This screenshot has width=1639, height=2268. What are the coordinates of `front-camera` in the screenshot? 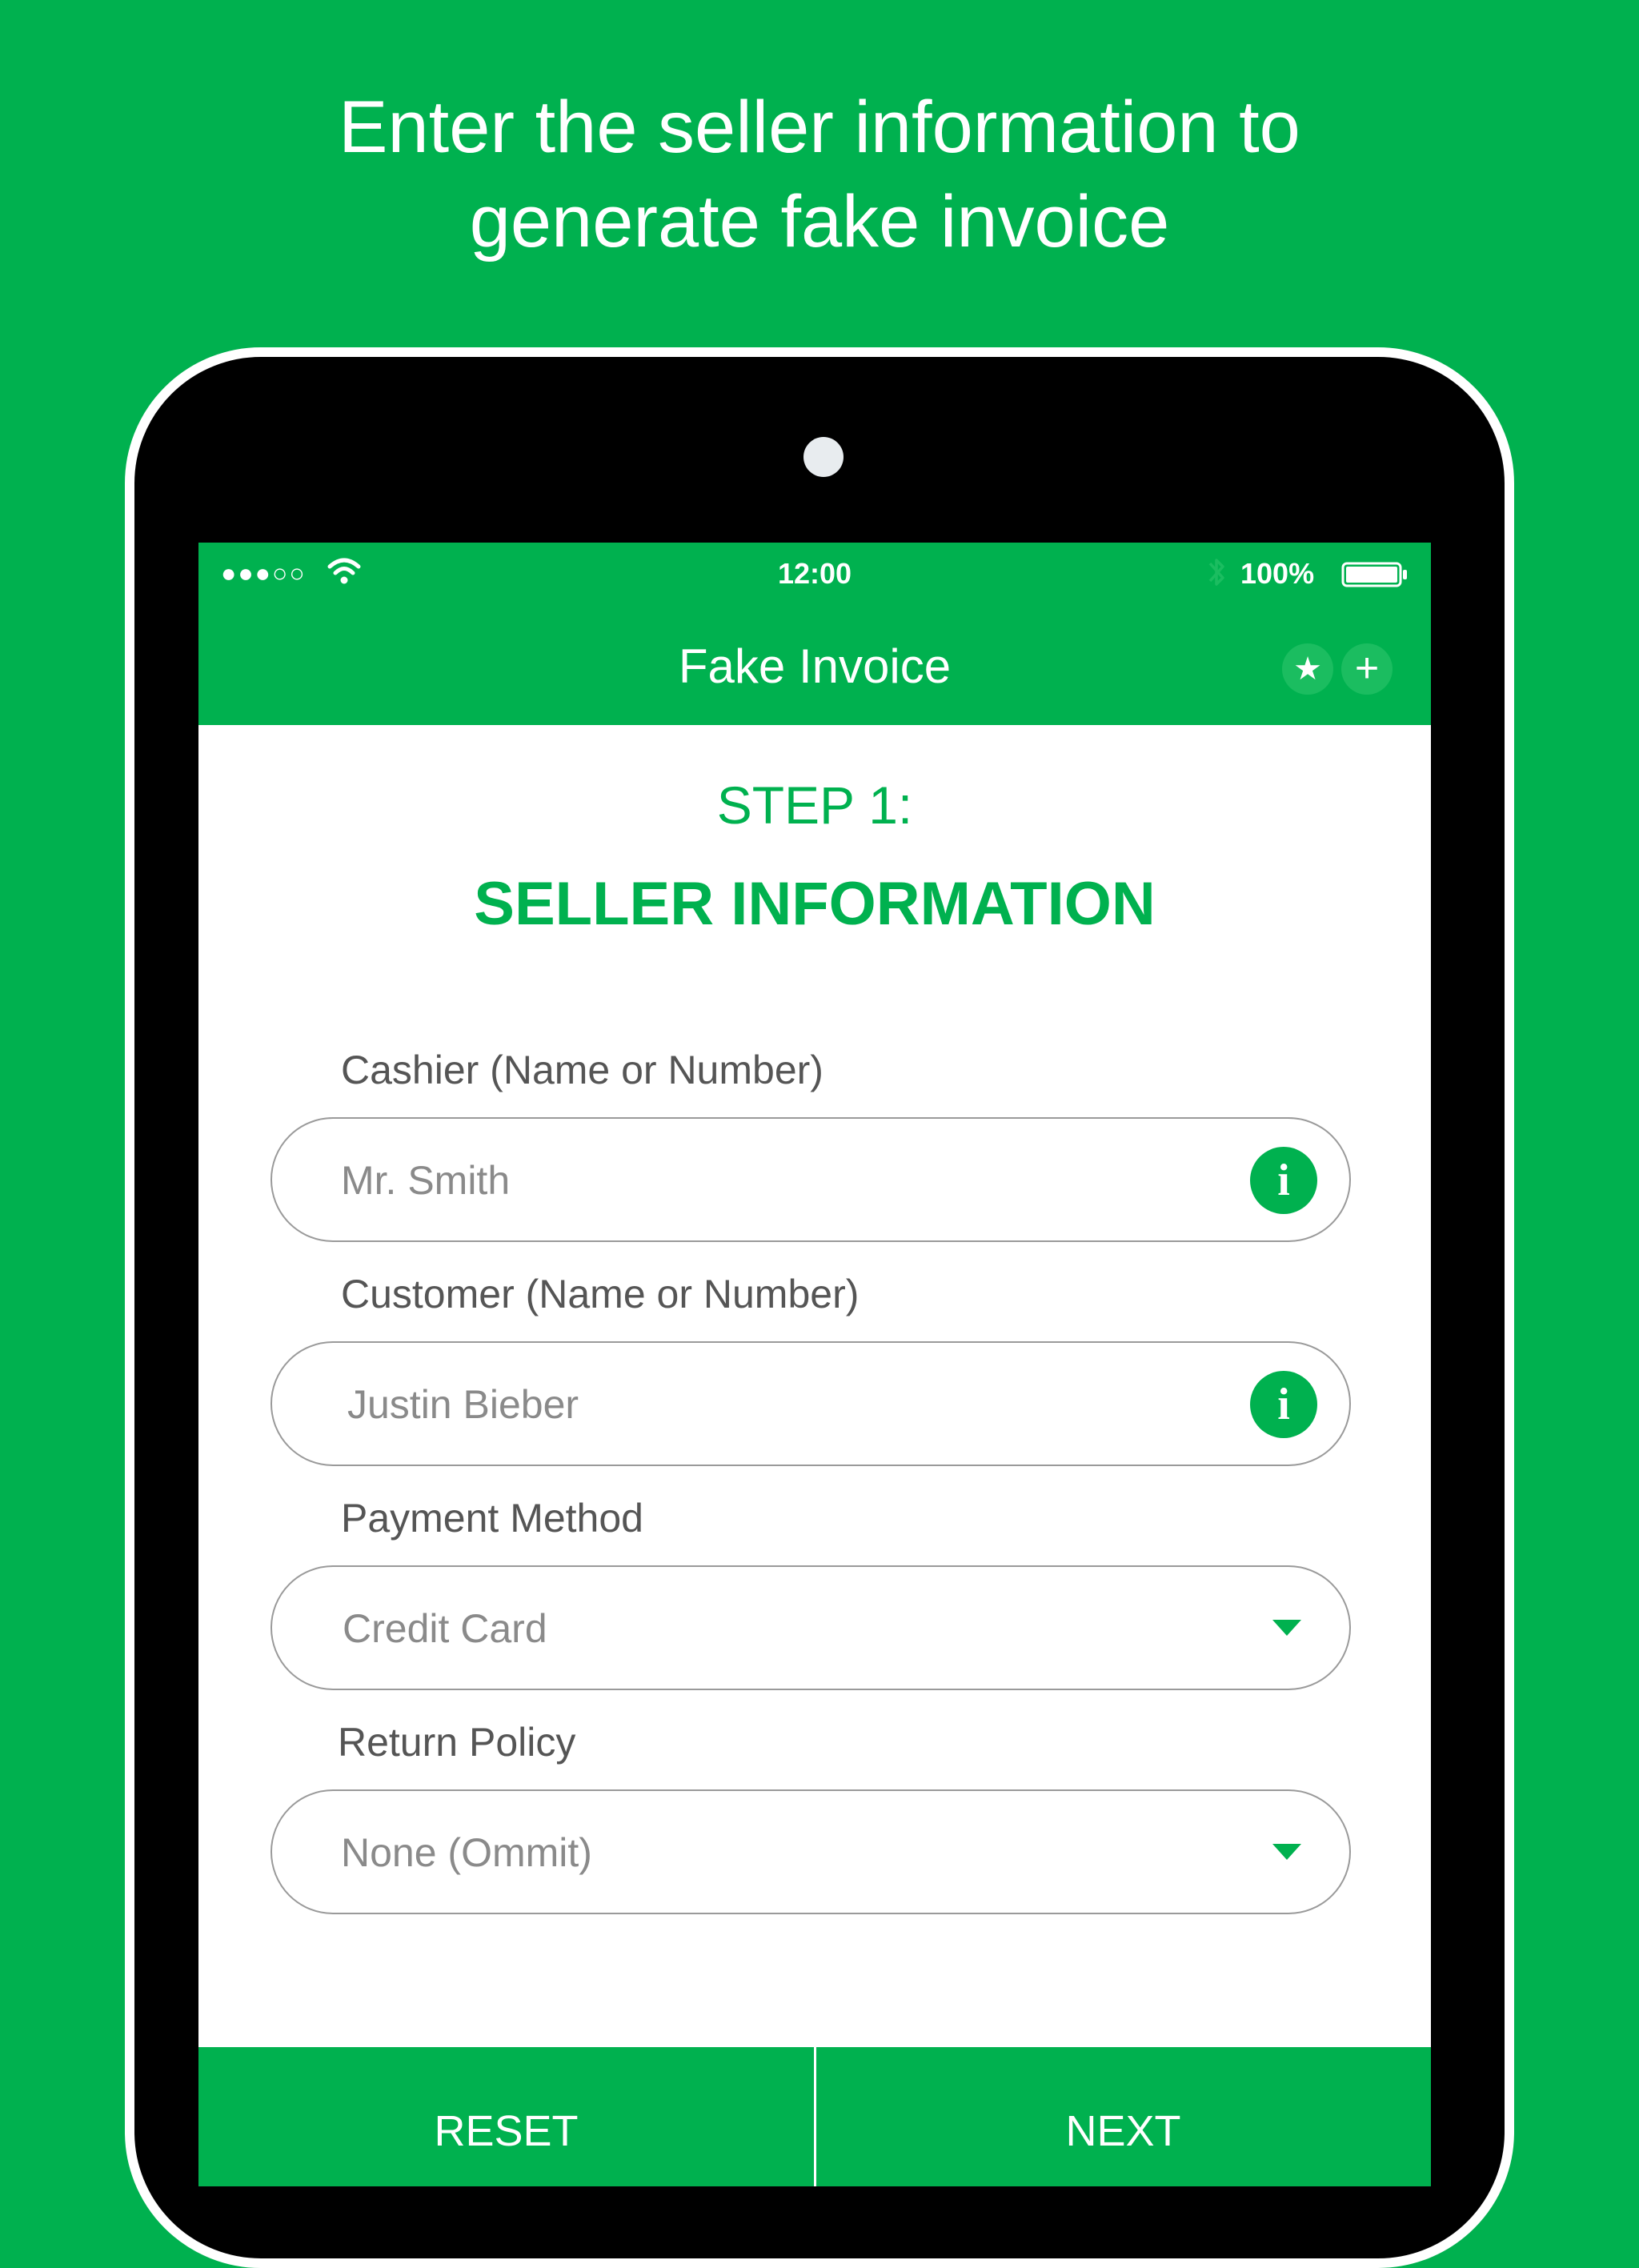 It's located at (823, 457).